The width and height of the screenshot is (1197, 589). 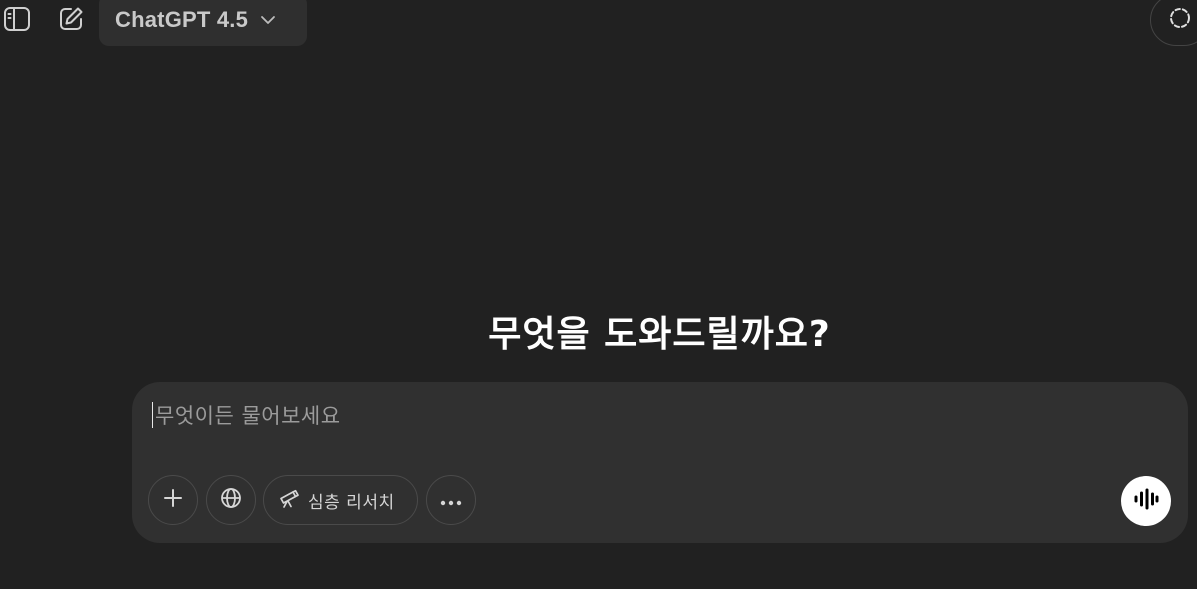 I want to click on add-attachment-button, so click(x=173, y=500).